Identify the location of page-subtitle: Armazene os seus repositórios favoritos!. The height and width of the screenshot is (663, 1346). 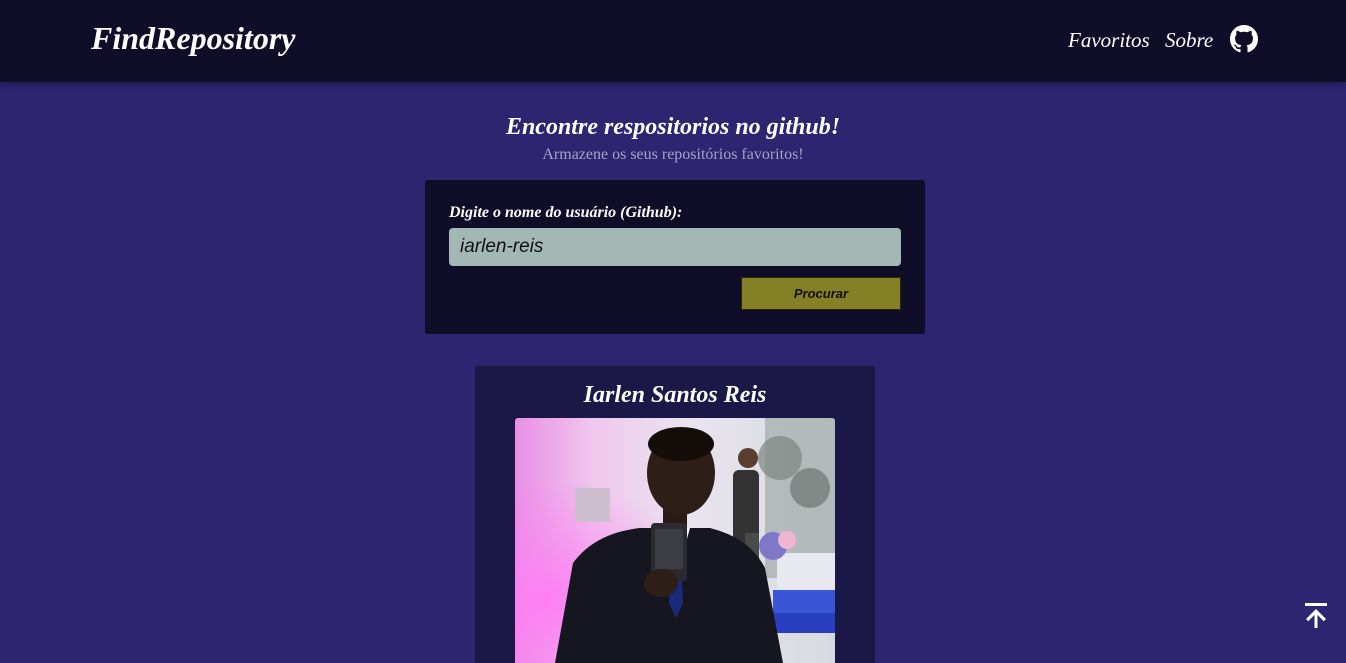
(673, 154).